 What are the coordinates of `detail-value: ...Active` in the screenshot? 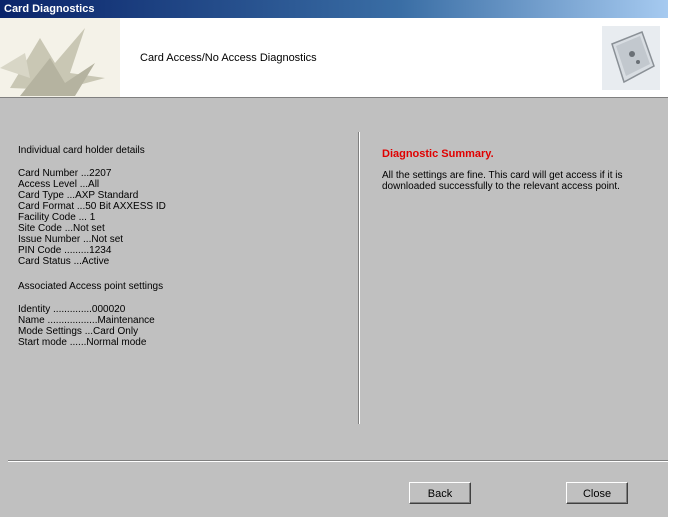 It's located at (91, 261).